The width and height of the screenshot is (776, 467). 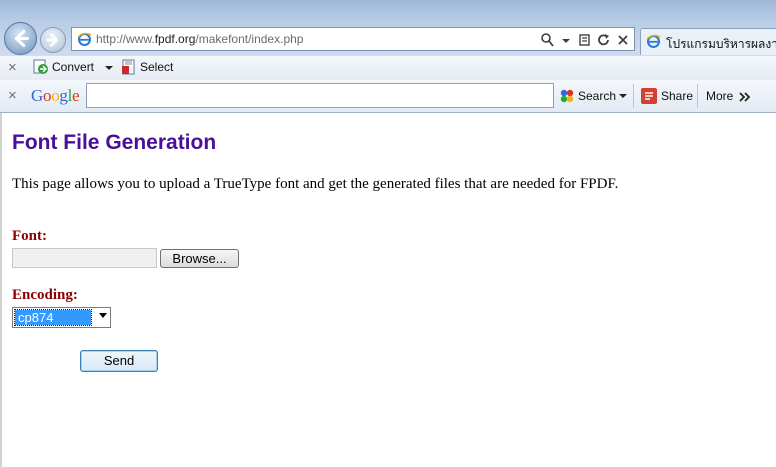 What do you see at coordinates (567, 96) in the screenshot?
I see `google-search-icon` at bounding box center [567, 96].